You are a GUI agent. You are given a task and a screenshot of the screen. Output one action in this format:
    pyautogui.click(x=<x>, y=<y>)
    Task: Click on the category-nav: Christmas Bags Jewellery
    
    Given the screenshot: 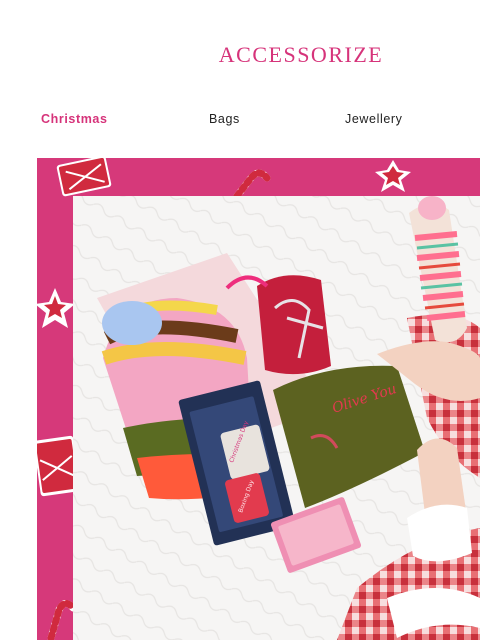 What is the action you would take?
    pyautogui.click(x=240, y=120)
    